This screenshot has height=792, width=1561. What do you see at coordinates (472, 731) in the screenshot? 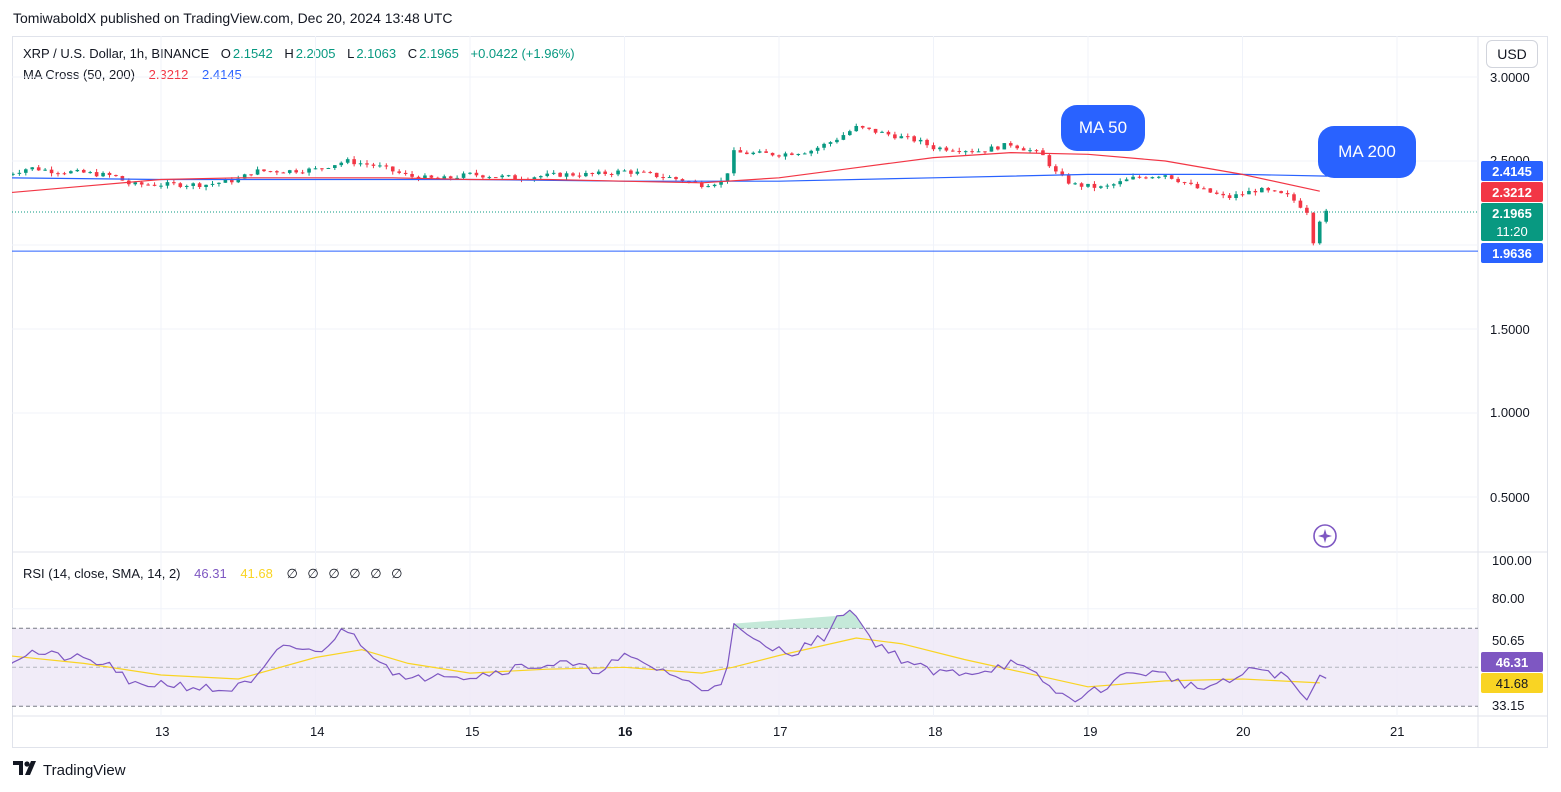
I see `time-axis-label: 15` at bounding box center [472, 731].